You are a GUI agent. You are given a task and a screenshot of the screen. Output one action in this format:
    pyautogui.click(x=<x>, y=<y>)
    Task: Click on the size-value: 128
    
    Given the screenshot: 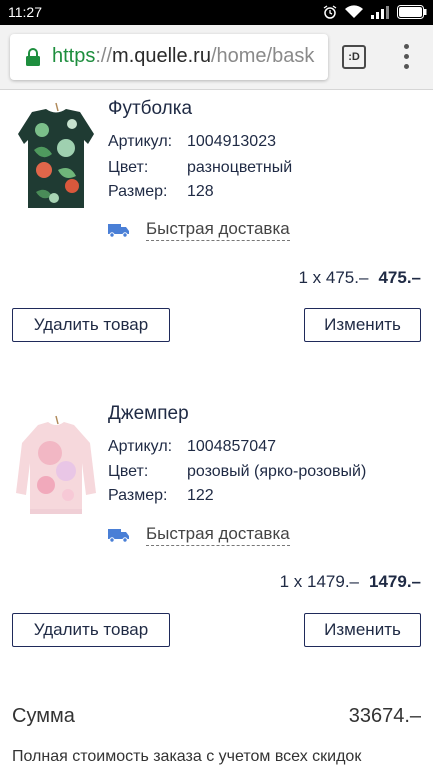 What is the action you would take?
    pyautogui.click(x=200, y=191)
    